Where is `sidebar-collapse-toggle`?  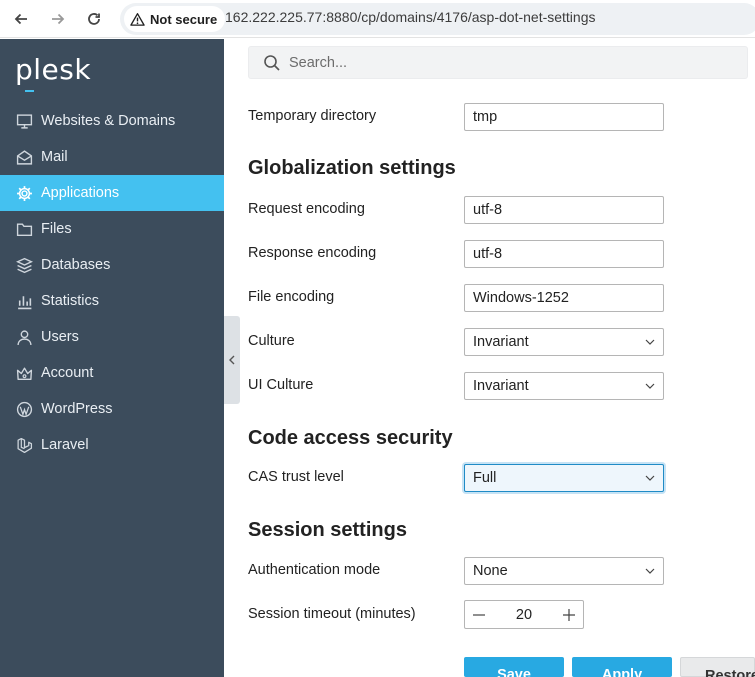 sidebar-collapse-toggle is located at coordinates (232, 360).